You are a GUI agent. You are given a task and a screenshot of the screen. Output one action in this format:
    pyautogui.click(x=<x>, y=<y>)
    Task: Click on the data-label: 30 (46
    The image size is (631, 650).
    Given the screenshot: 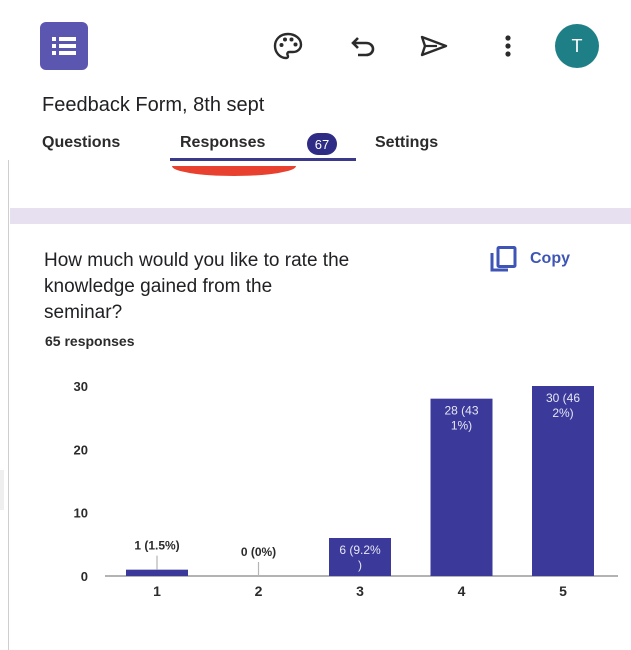 What is the action you would take?
    pyautogui.click(x=563, y=398)
    